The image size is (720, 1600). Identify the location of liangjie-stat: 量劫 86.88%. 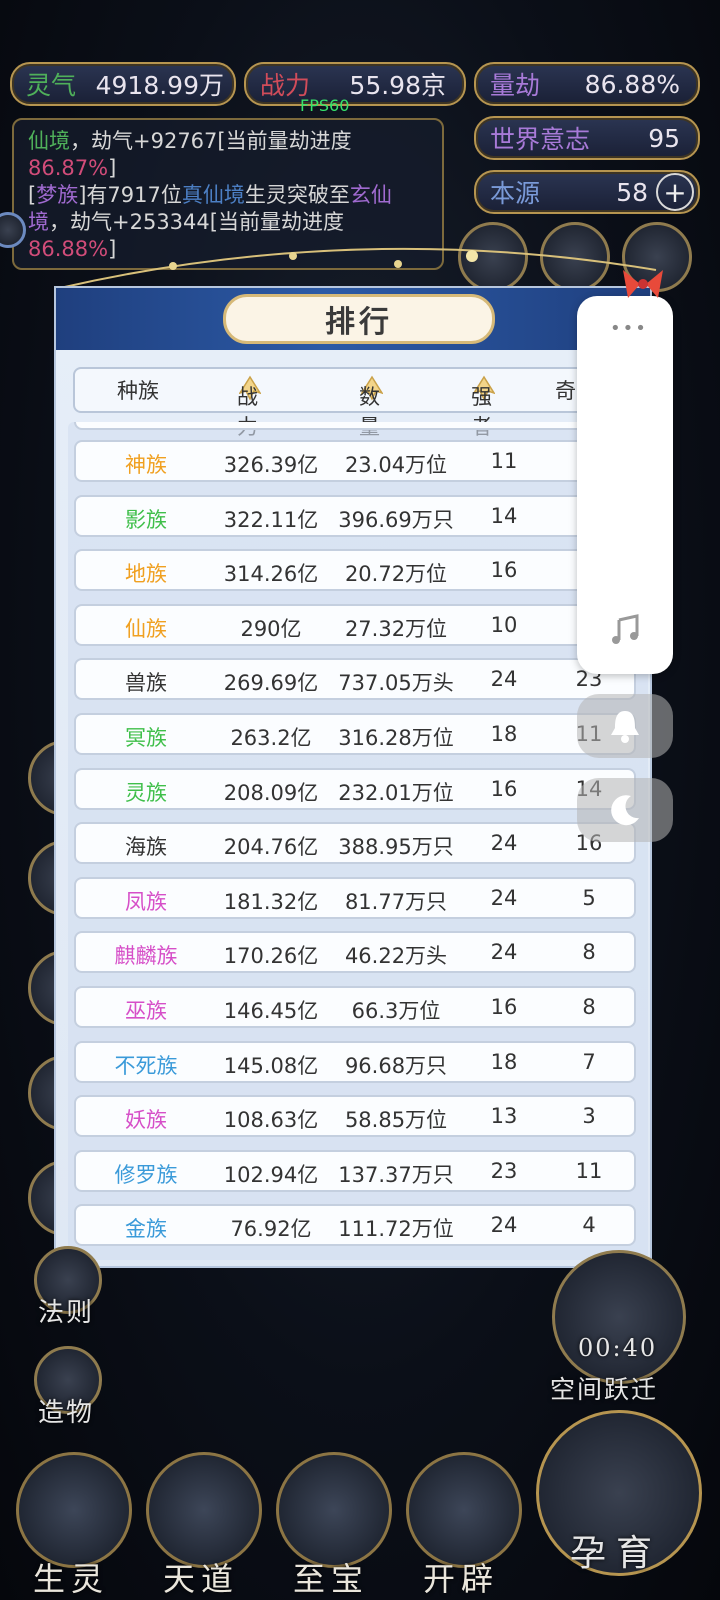
(587, 84).